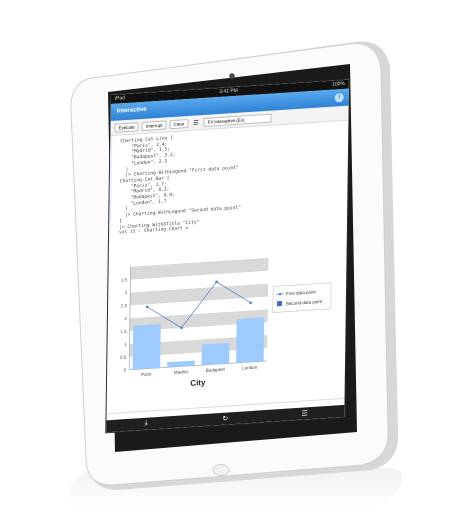 The image size is (456, 523). What do you see at coordinates (131, 110) in the screenshot?
I see `app-title: Interactive` at bounding box center [131, 110].